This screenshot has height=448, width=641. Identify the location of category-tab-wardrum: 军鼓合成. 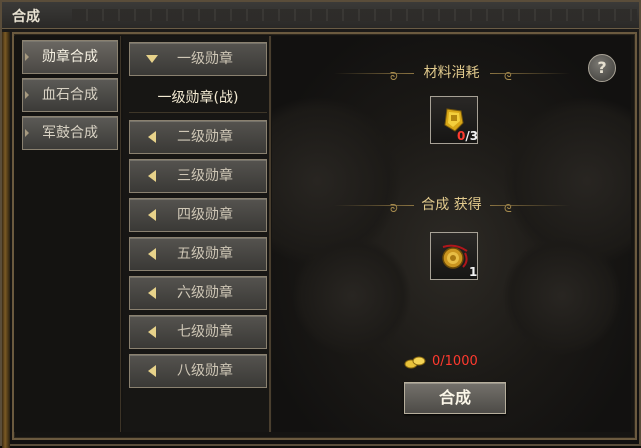
(70, 133).